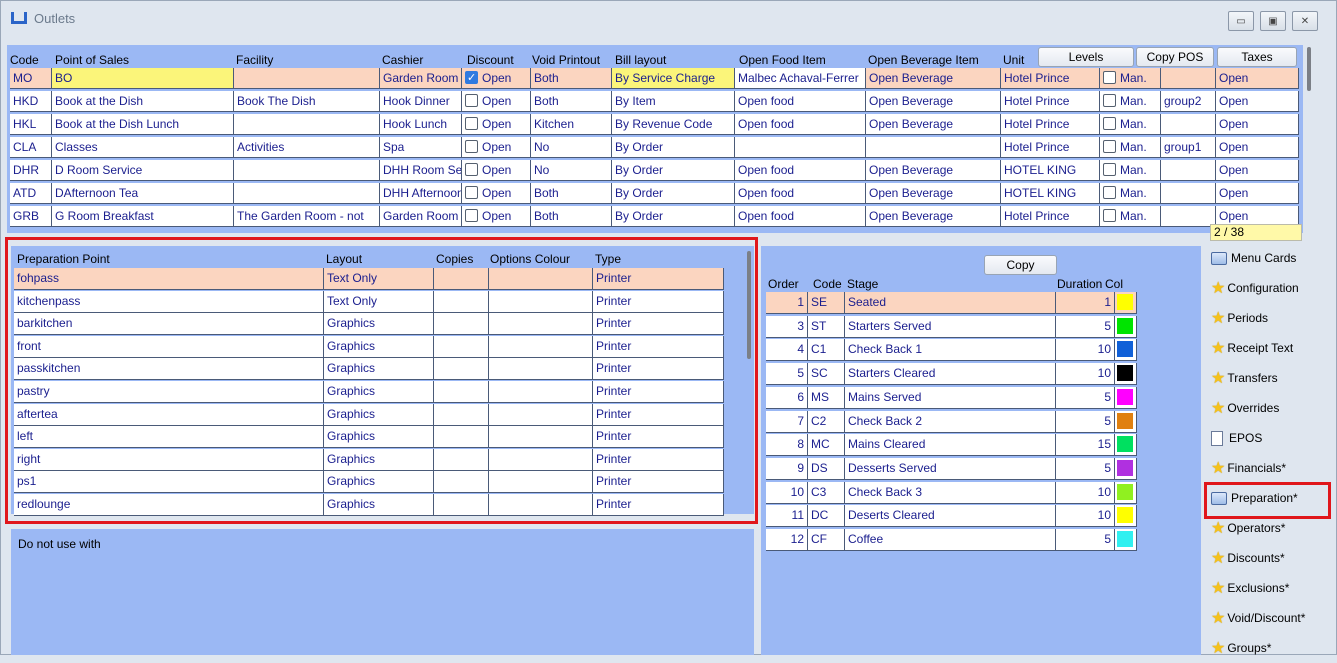 Image resolution: width=1337 pixels, height=663 pixels. I want to click on stage-name: Check Back 3, so click(950, 492).